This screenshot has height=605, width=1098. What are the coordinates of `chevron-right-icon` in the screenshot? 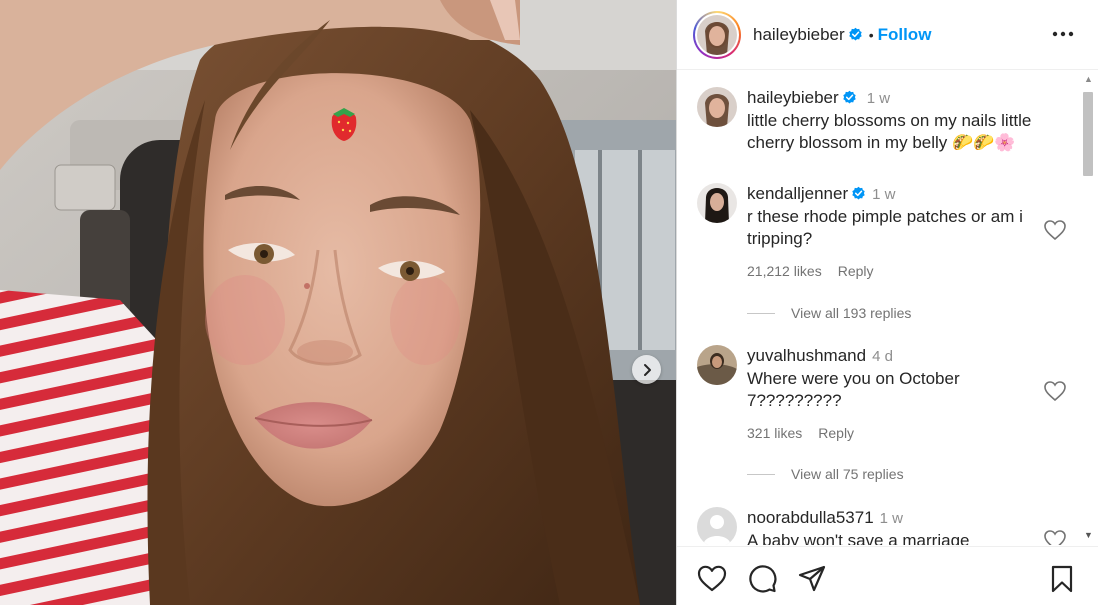 It's located at (647, 369).